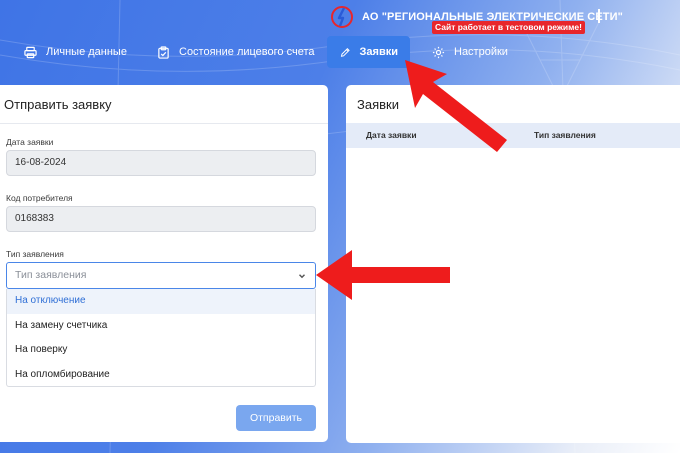 The width and height of the screenshot is (680, 453). I want to click on chevron-down-icon, so click(302, 276).